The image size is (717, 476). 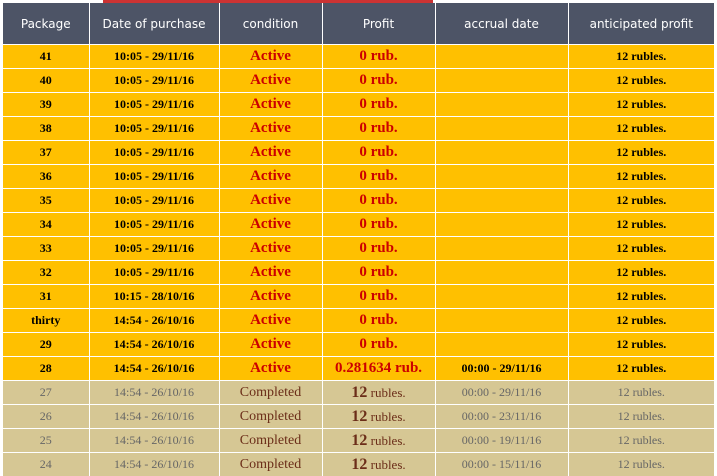 What do you see at coordinates (46, 105) in the screenshot?
I see `package-cell: 39` at bounding box center [46, 105].